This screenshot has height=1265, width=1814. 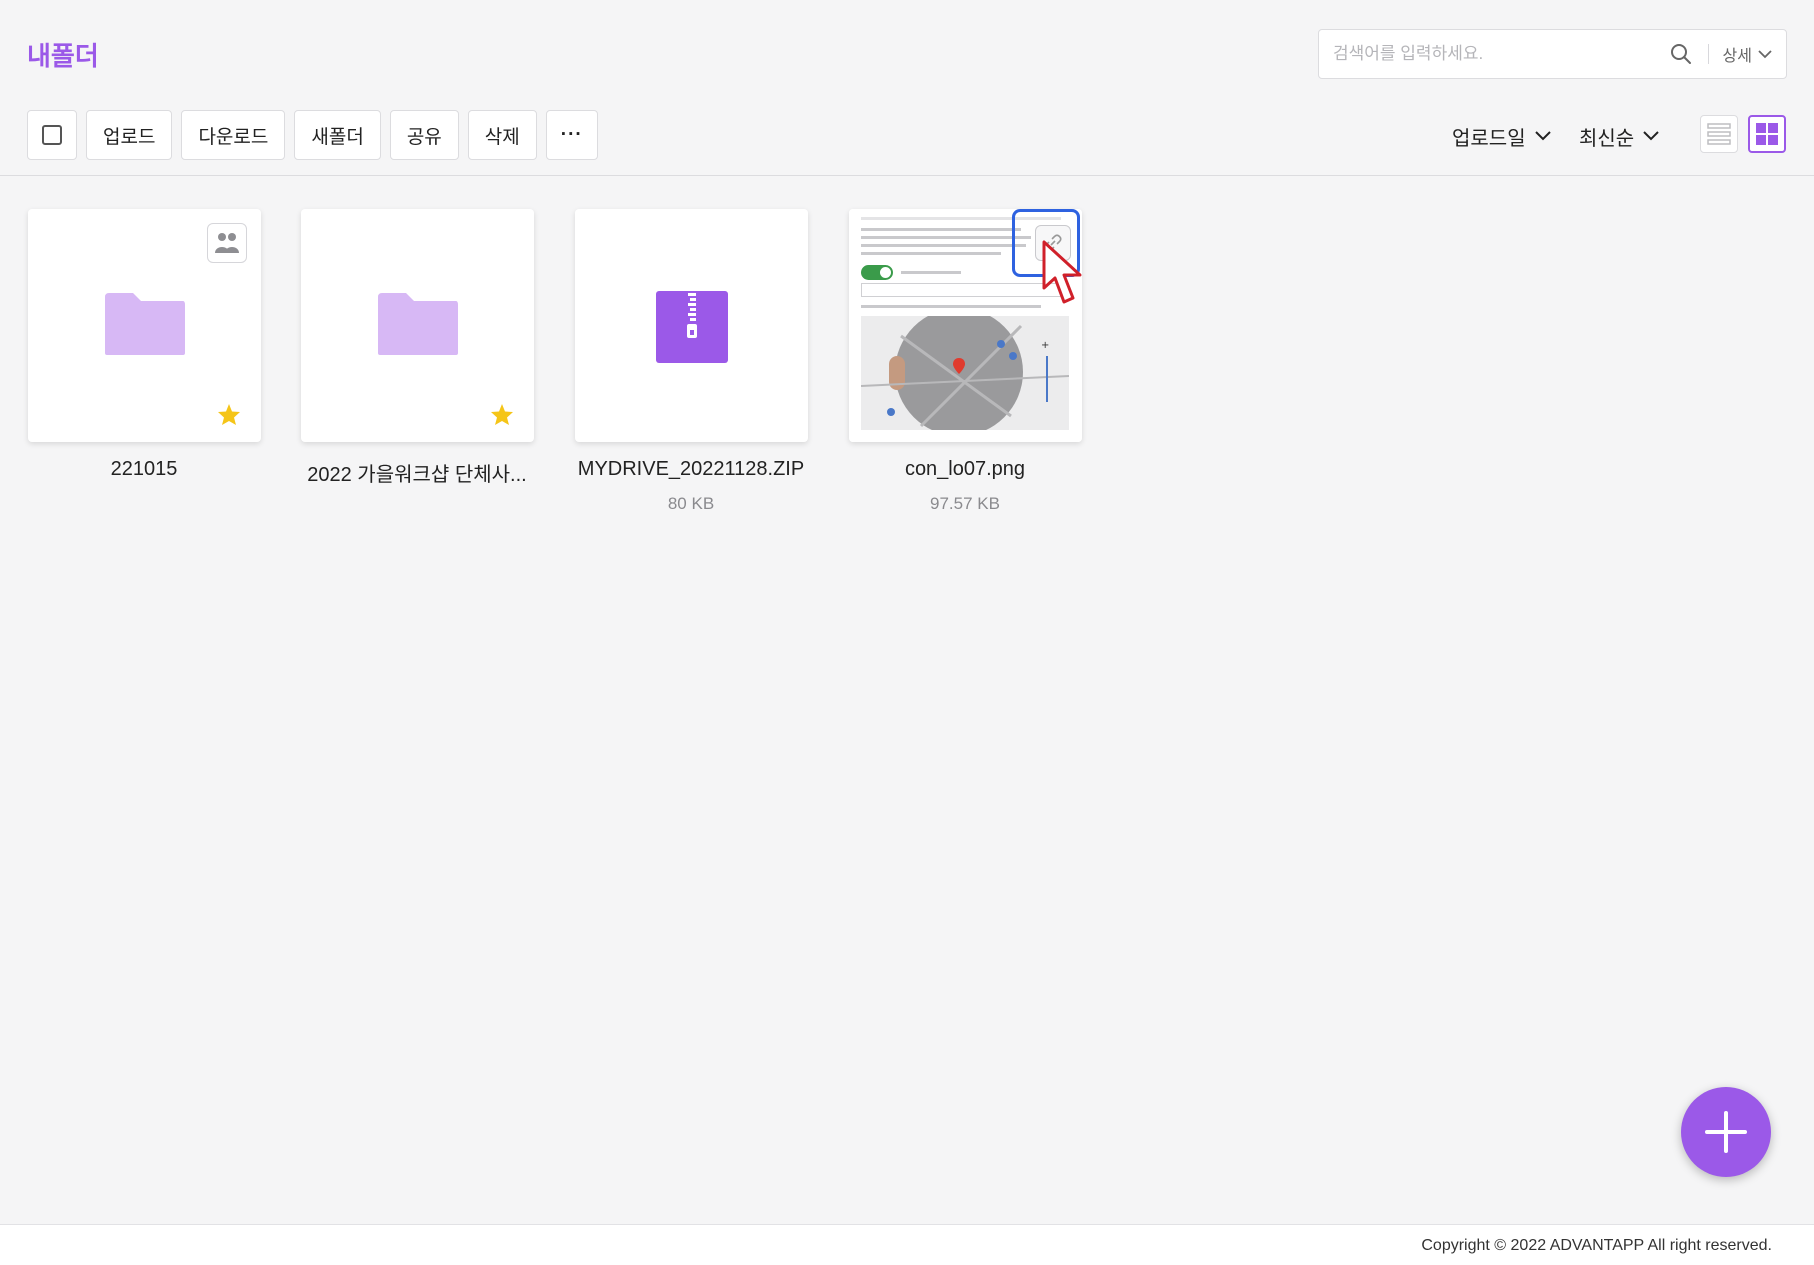 I want to click on copy-link-button, so click(x=1053, y=243).